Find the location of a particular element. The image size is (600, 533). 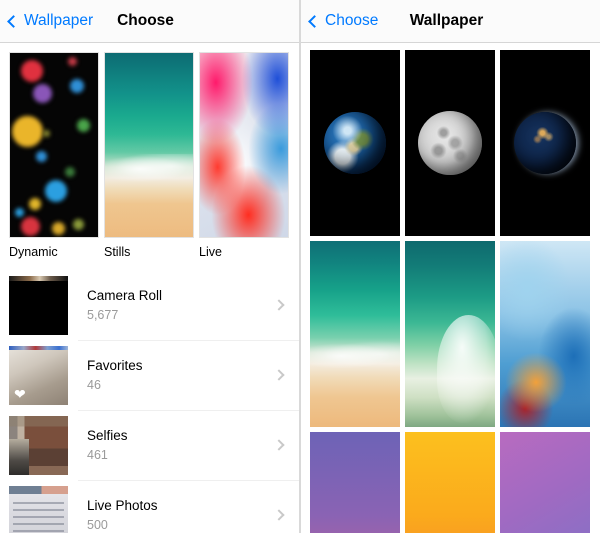

album-text: Selfies 461 is located at coordinates (181, 445).